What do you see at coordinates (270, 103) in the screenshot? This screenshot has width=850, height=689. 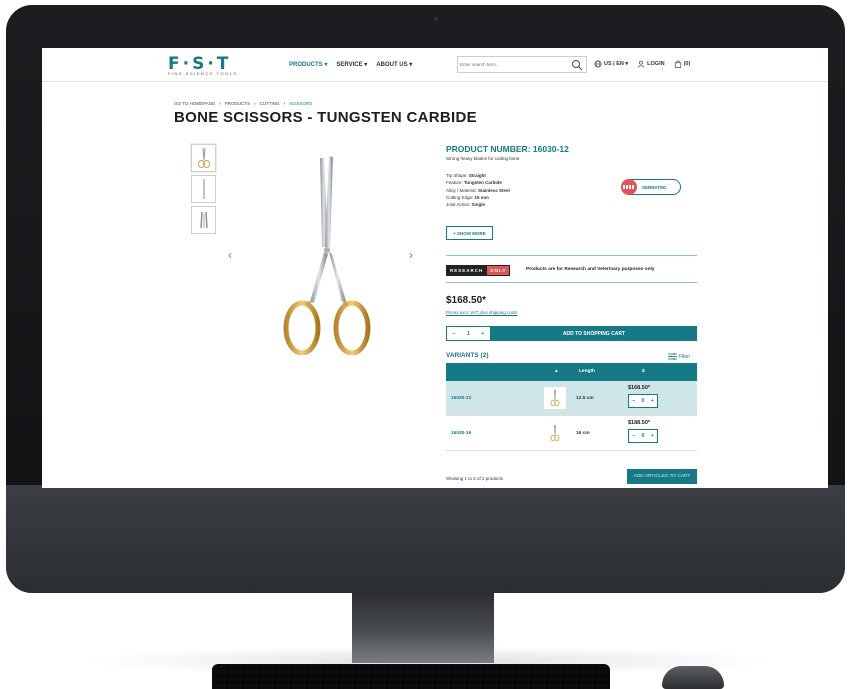 I see `breadcrumb-cutting: CUTTING` at bounding box center [270, 103].